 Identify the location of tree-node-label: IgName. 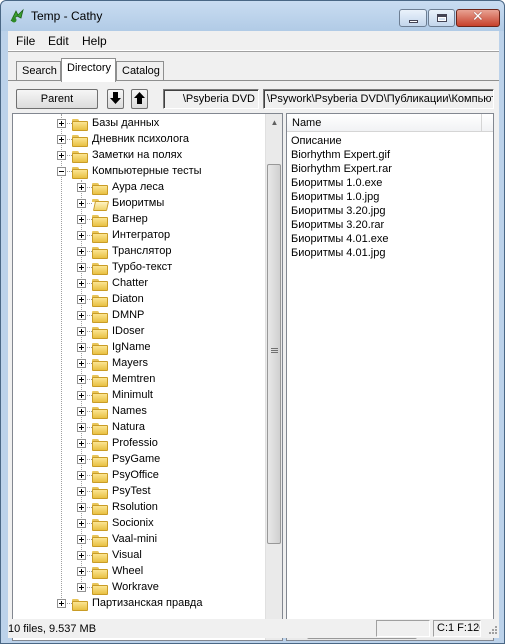
(131, 347).